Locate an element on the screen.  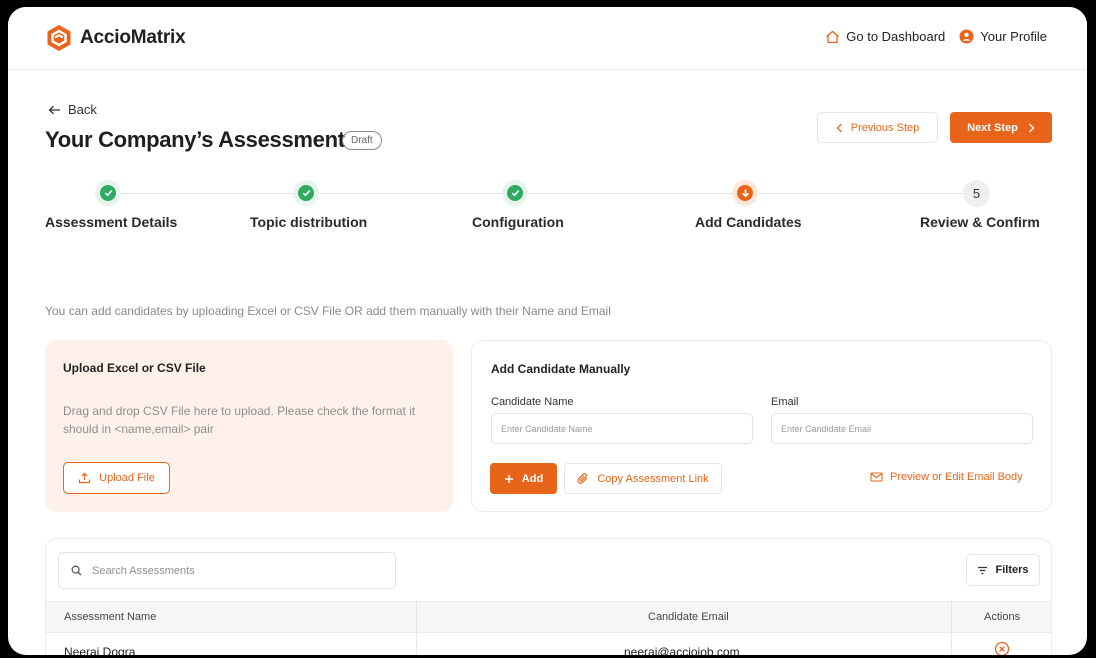
search-box is located at coordinates (227, 570).